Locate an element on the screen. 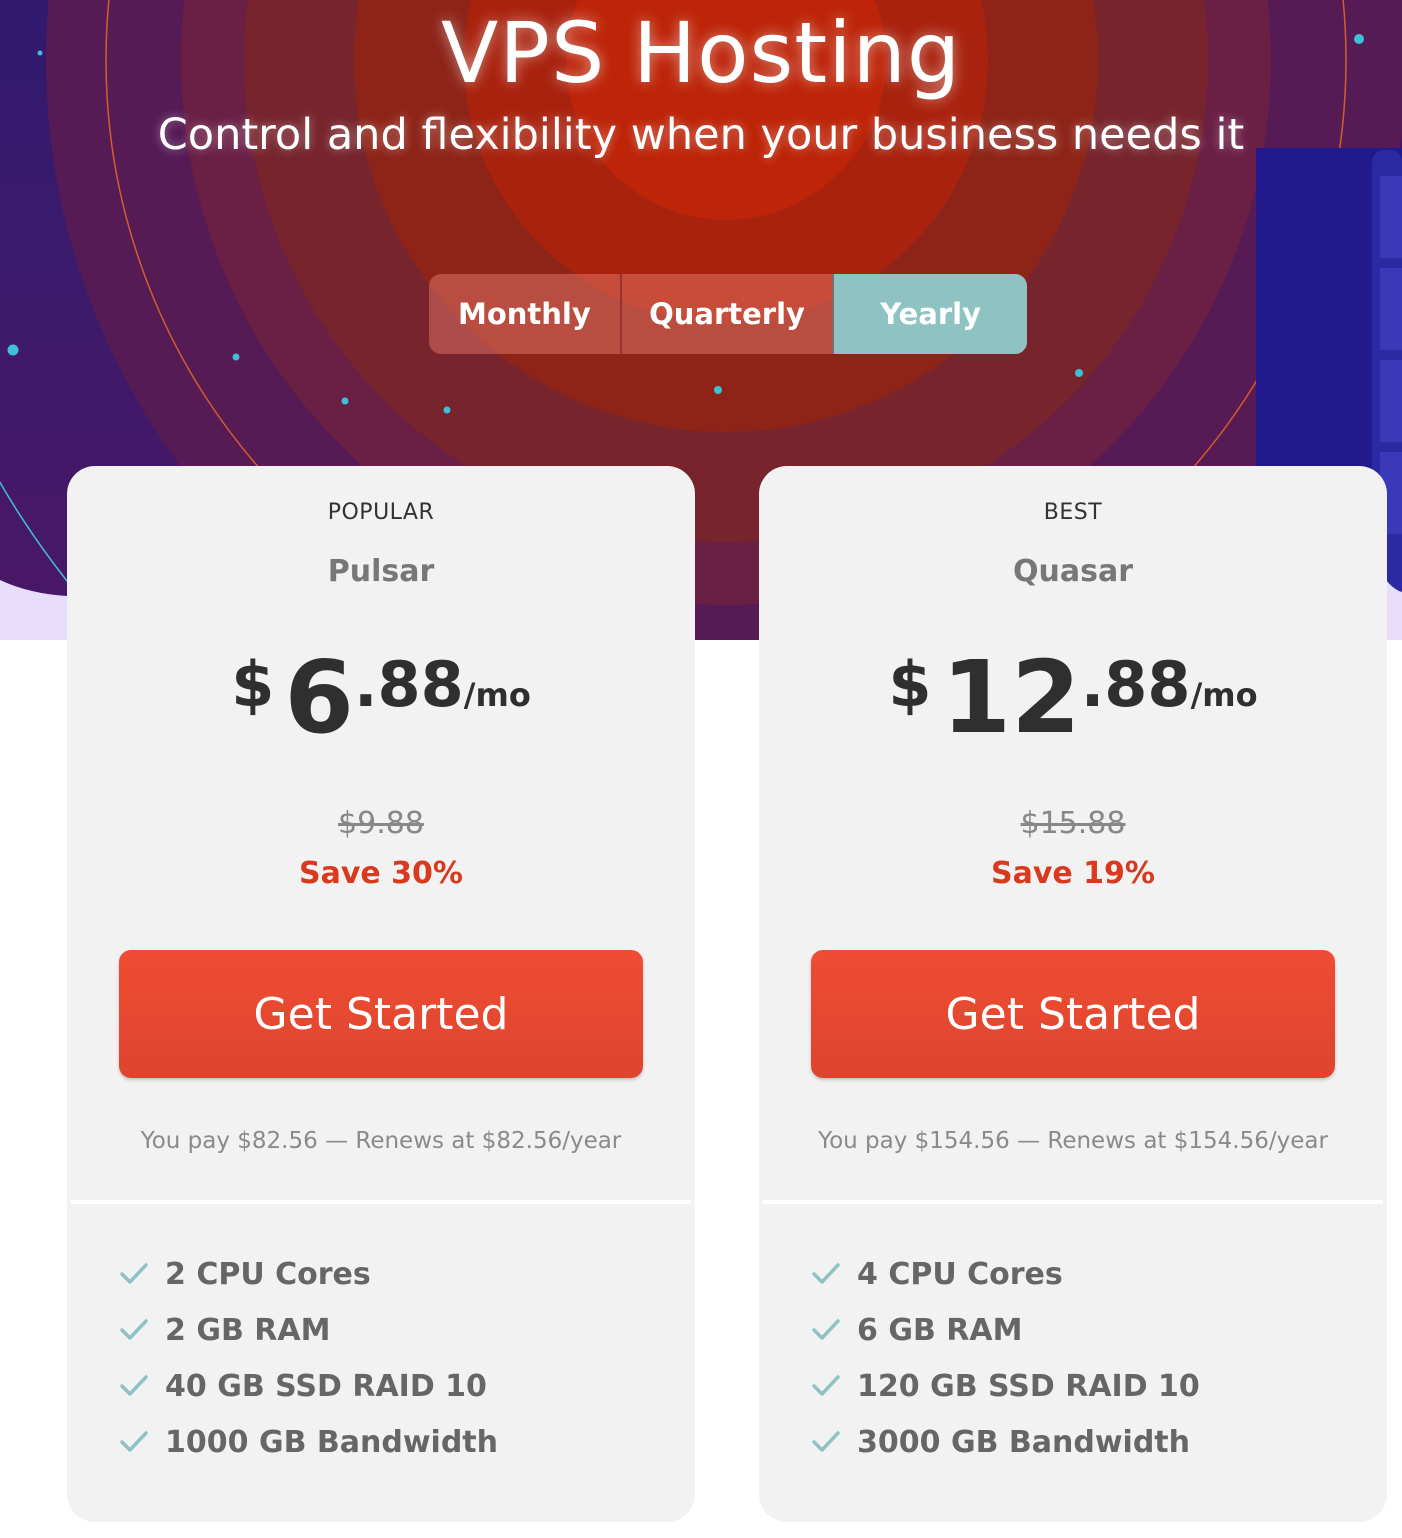 This screenshot has height=1538, width=1402. feature-label: 6 GB RAM is located at coordinates (940, 1330).